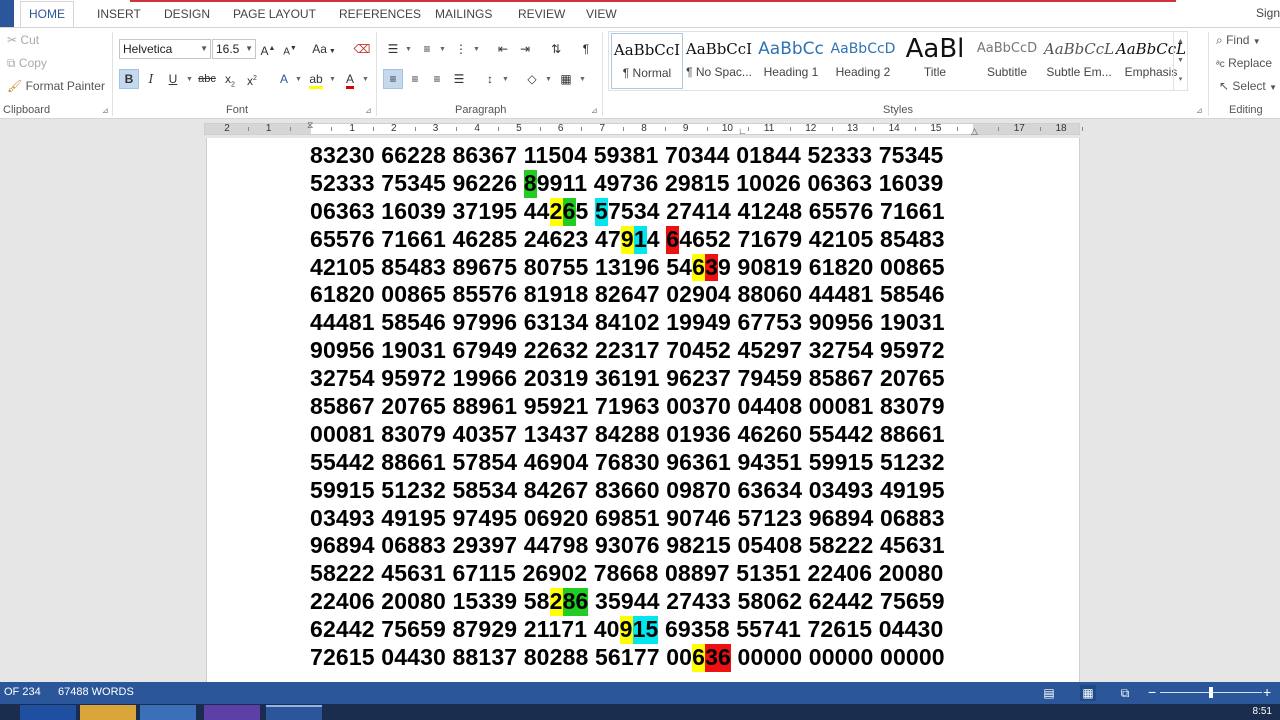  What do you see at coordinates (393, 49) in the screenshot?
I see `bullets-icon: ☰` at bounding box center [393, 49].